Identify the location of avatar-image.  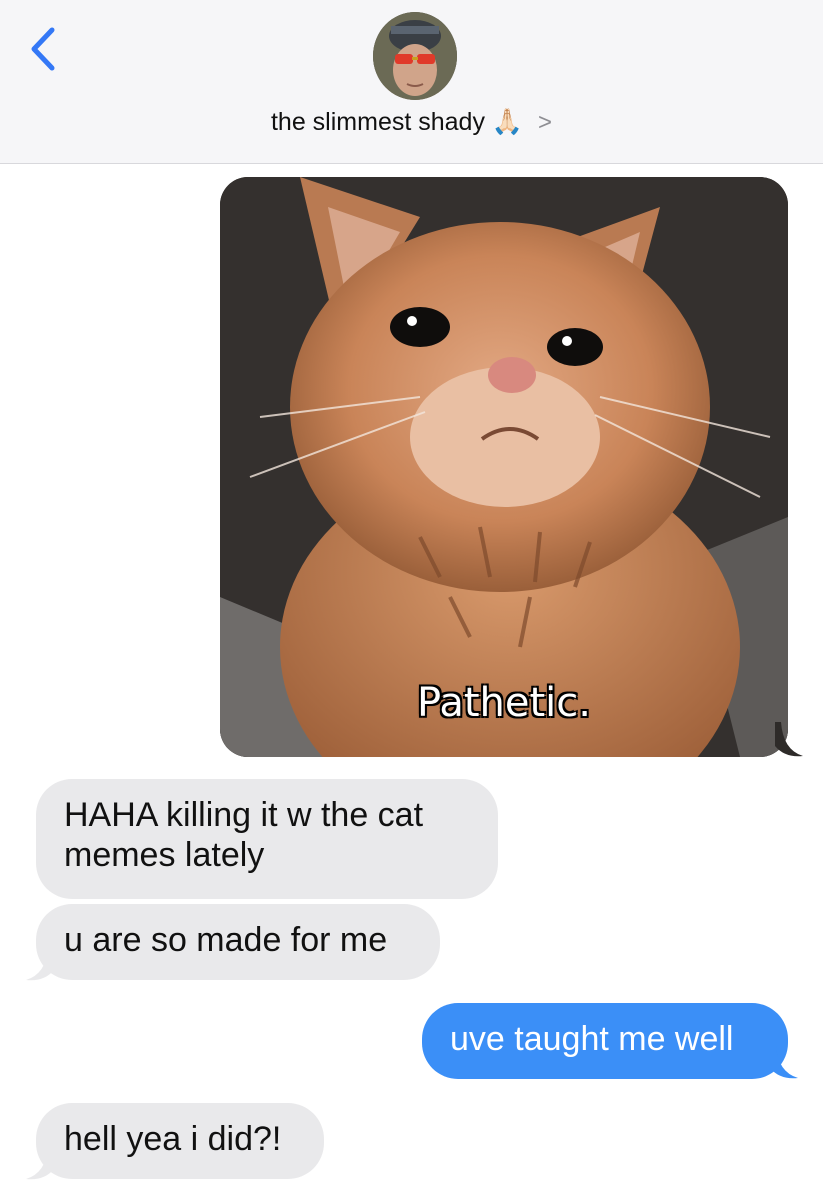
(415, 56).